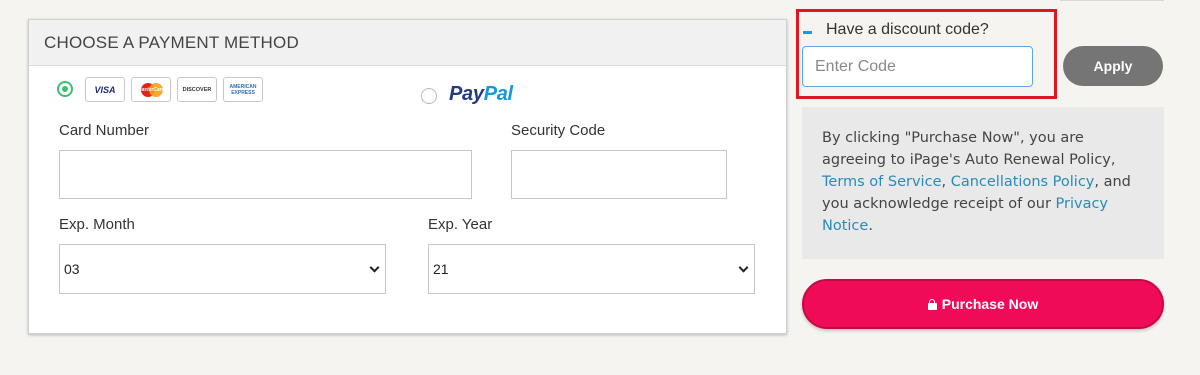 The image size is (1200, 375). What do you see at coordinates (72, 269) in the screenshot?
I see `exp-month-value: 03` at bounding box center [72, 269].